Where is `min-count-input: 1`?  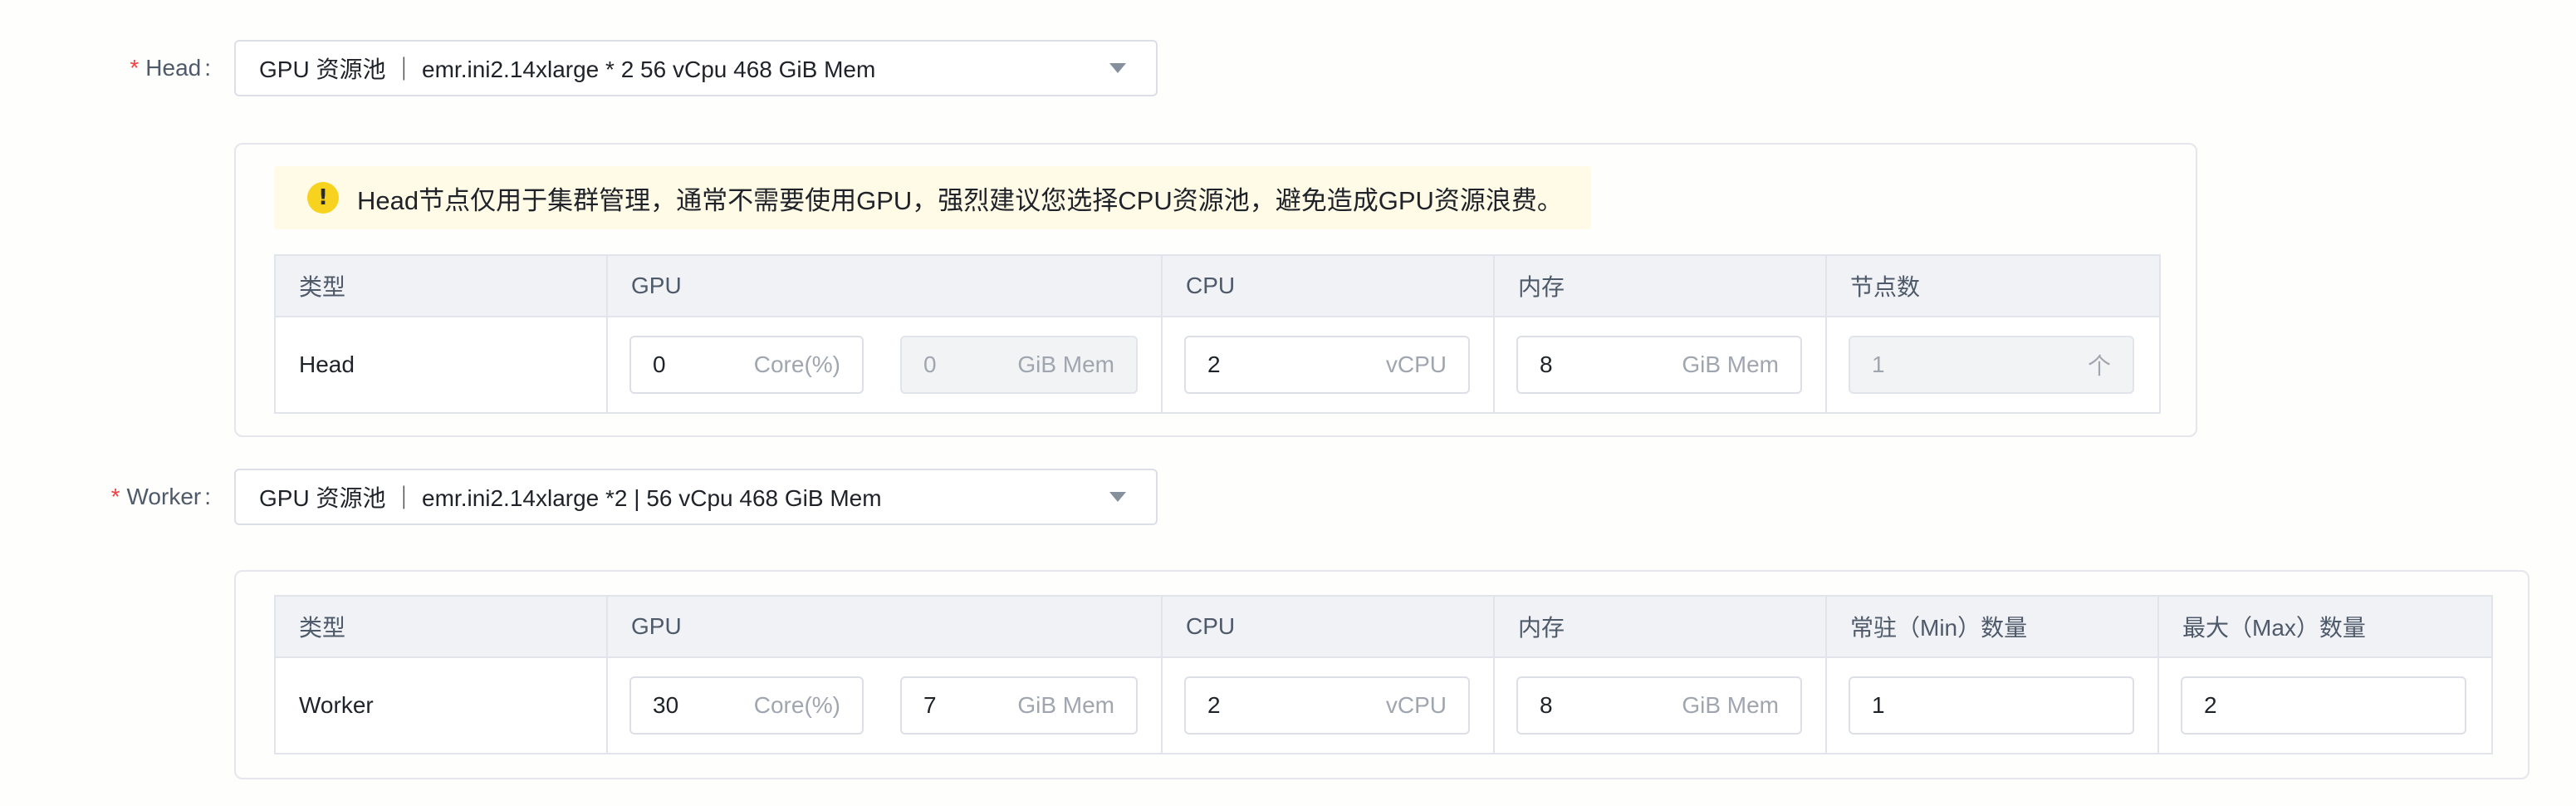
min-count-input: 1 is located at coordinates (1992, 705).